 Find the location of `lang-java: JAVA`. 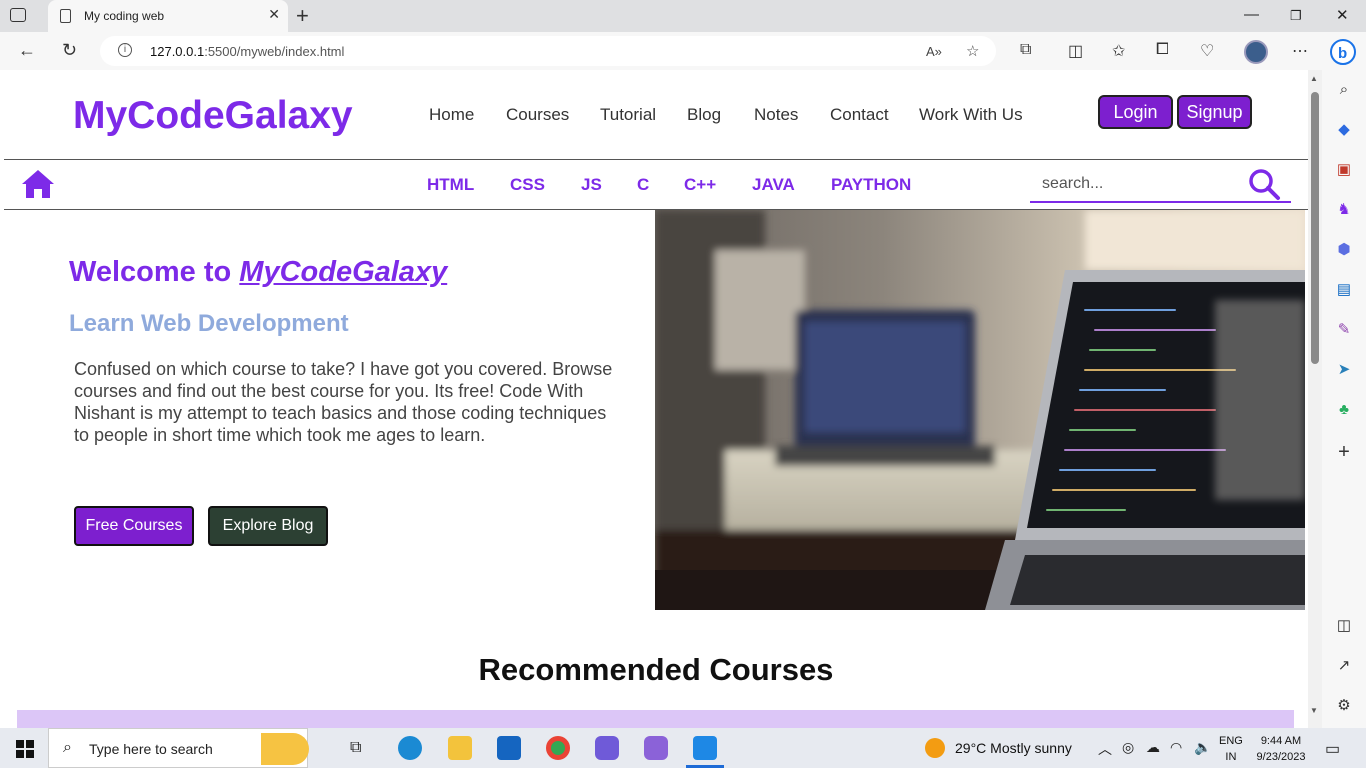

lang-java: JAVA is located at coordinates (773, 185).